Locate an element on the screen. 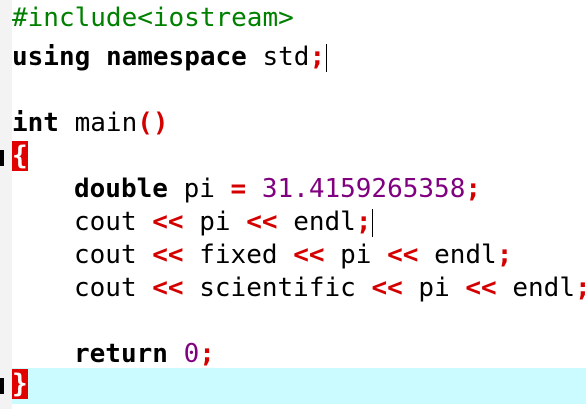 The image size is (586, 409). code-line-5: { is located at coordinates (299, 156).